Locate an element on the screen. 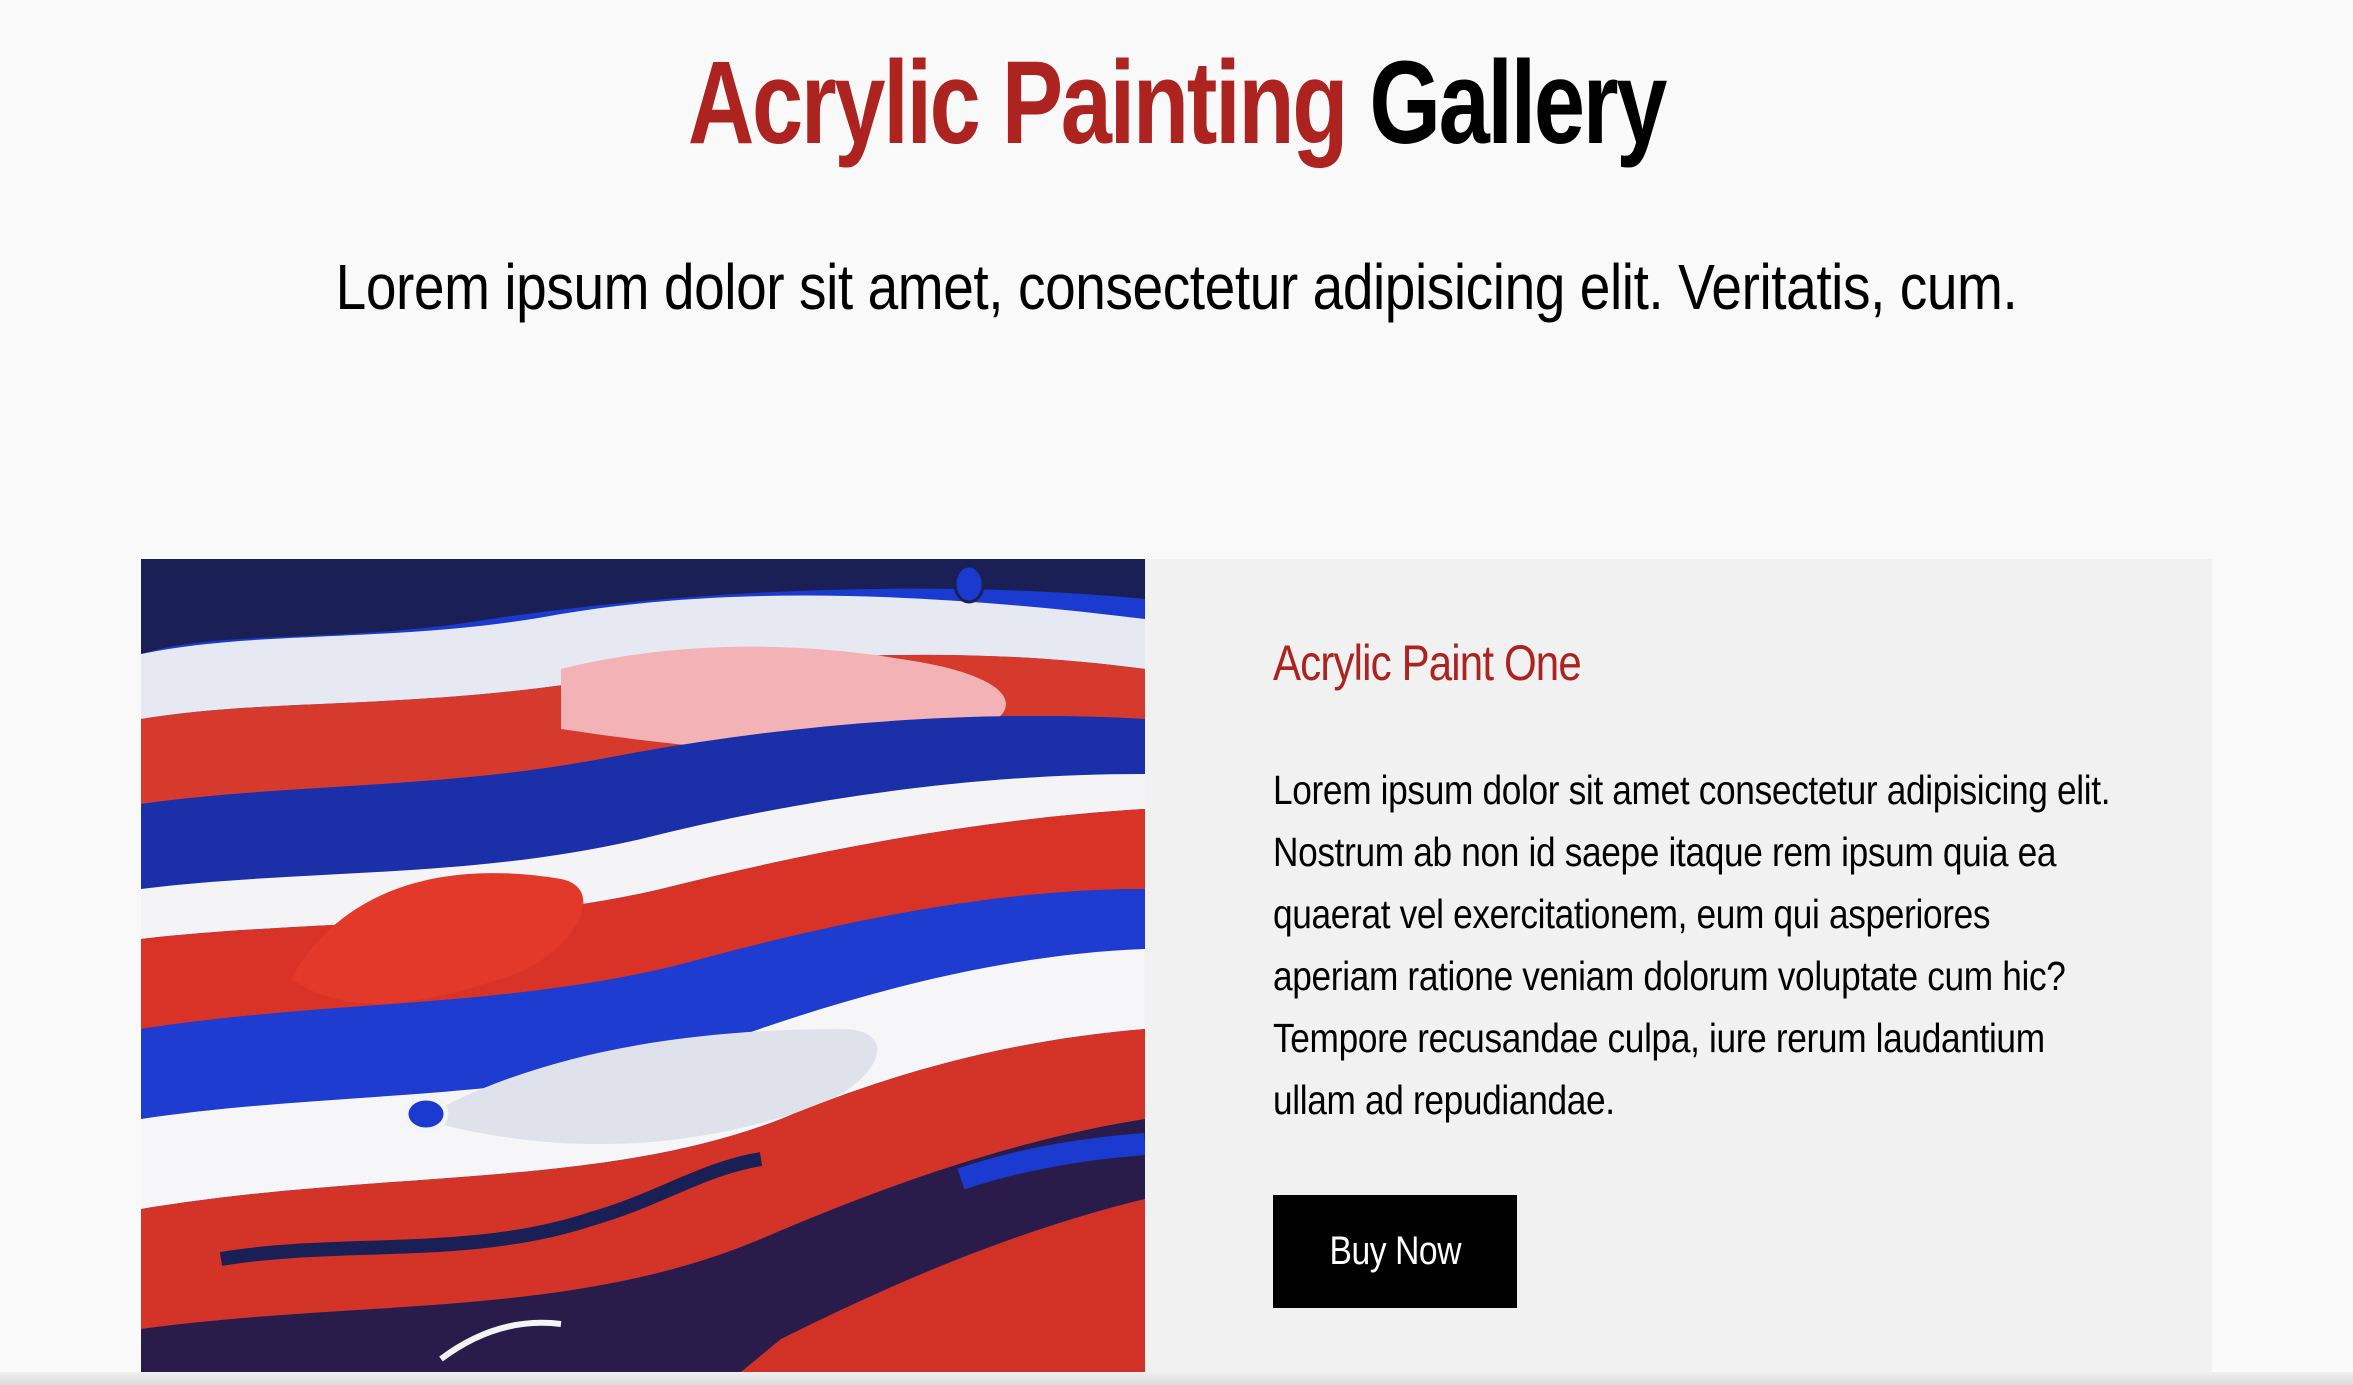 The image size is (2353, 1385). page-title-accent: Acrylic Painting is located at coordinates (1018, 103).